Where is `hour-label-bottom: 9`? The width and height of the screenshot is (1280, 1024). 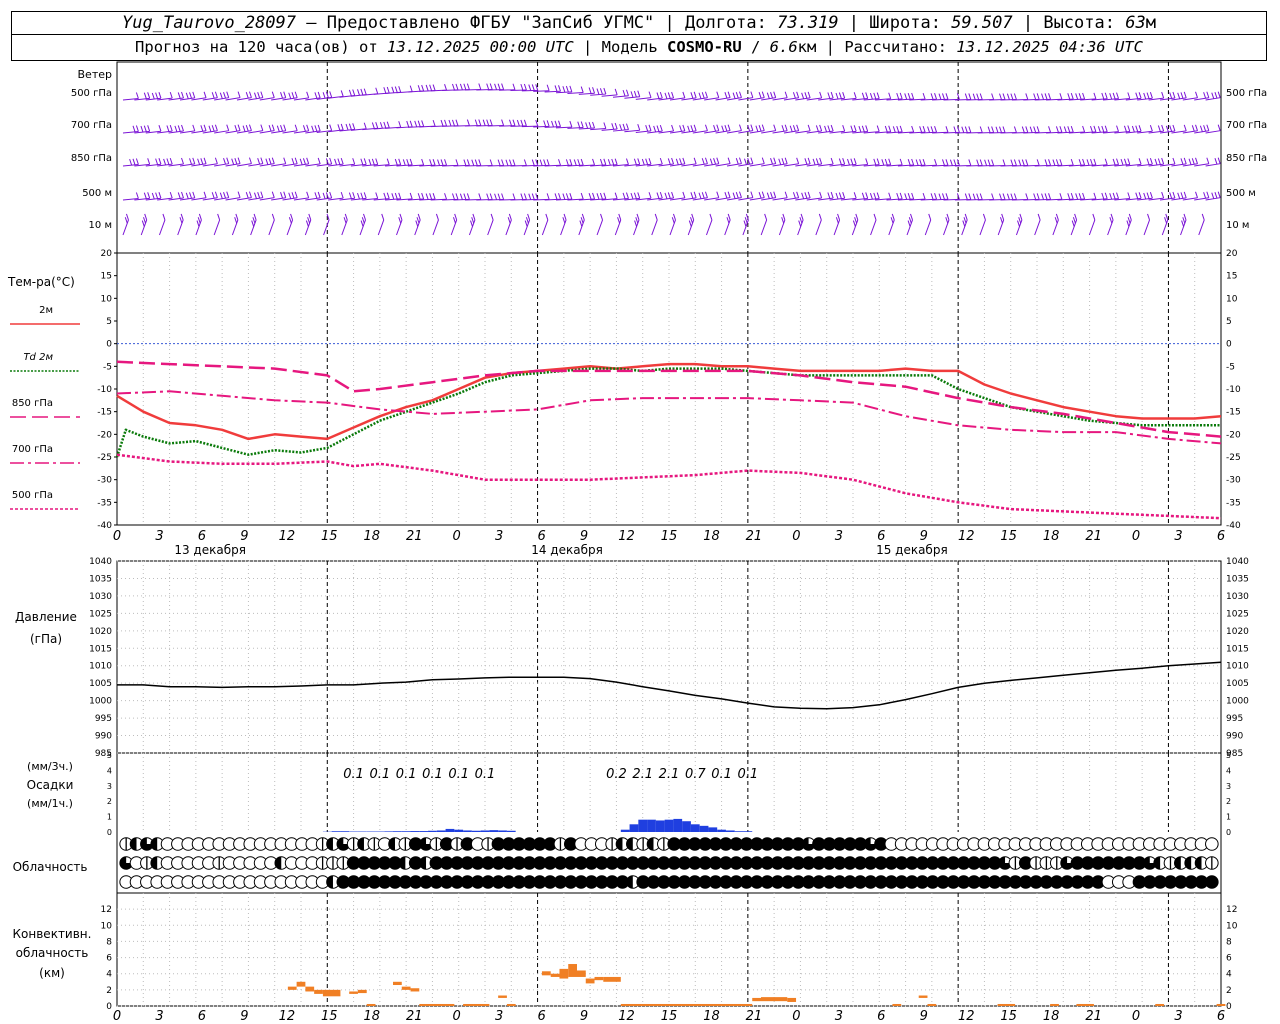 hour-label-bottom: 9 is located at coordinates (924, 1016).